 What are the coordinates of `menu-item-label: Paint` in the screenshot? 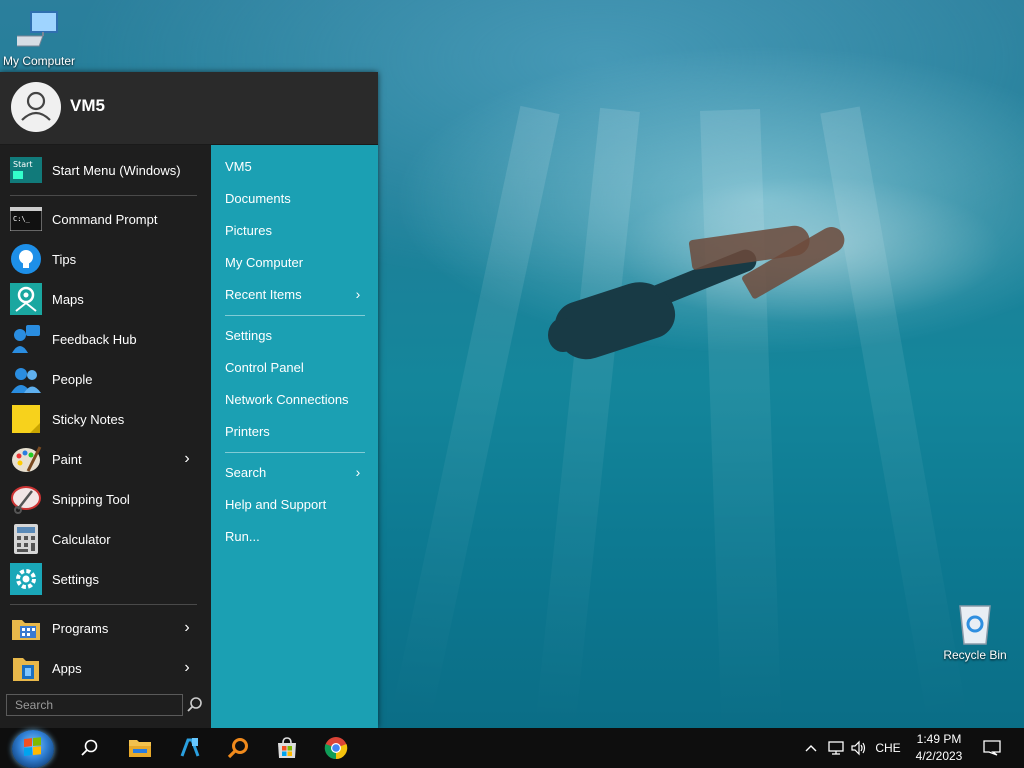 It's located at (67, 459).